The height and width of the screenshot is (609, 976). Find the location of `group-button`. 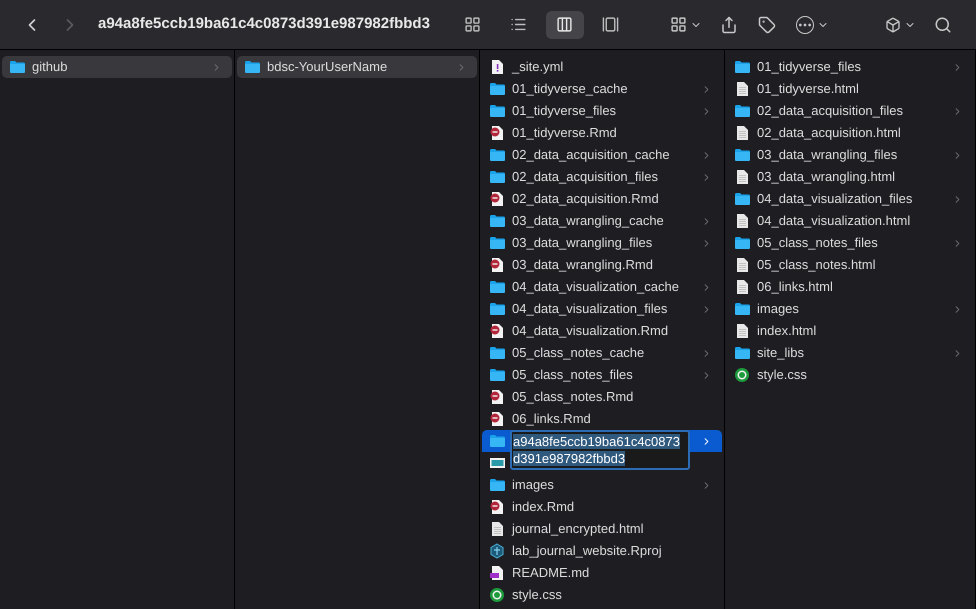

group-button is located at coordinates (686, 24).